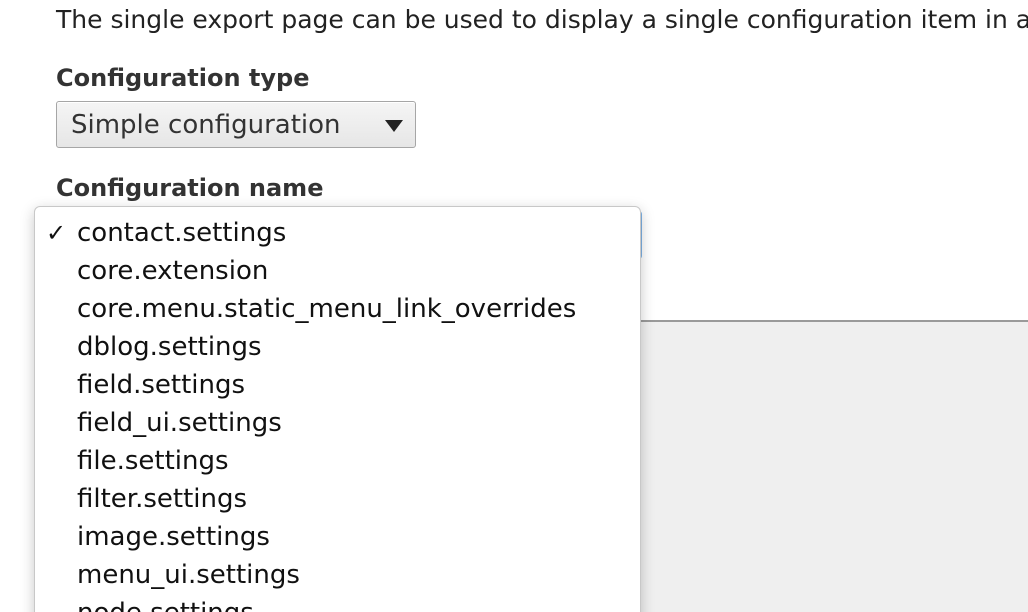  Describe the element at coordinates (337, 537) in the screenshot. I see `dropdown-option: ✓image.settings` at that location.